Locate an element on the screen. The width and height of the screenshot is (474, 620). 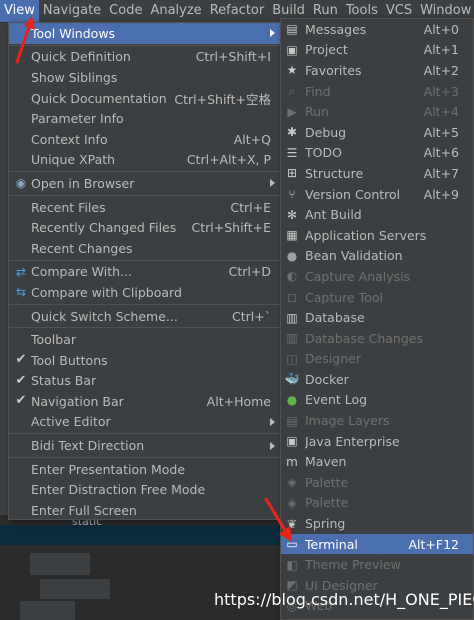
tool-window-item-todo: ☰ TODO Alt+6 is located at coordinates (377, 153).